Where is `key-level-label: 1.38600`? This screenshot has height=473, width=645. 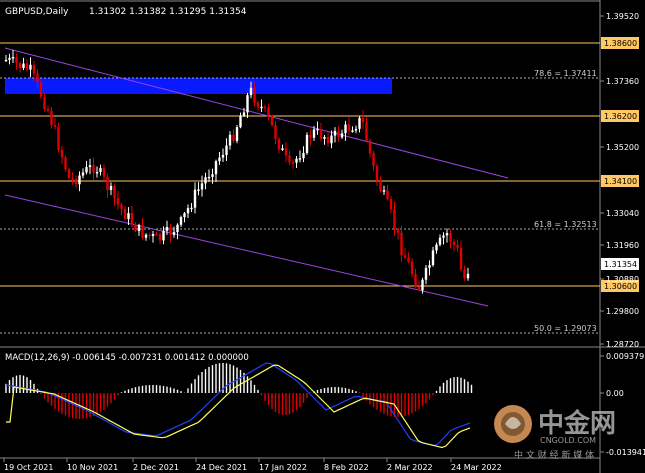
key-level-label: 1.38600 is located at coordinates (620, 43).